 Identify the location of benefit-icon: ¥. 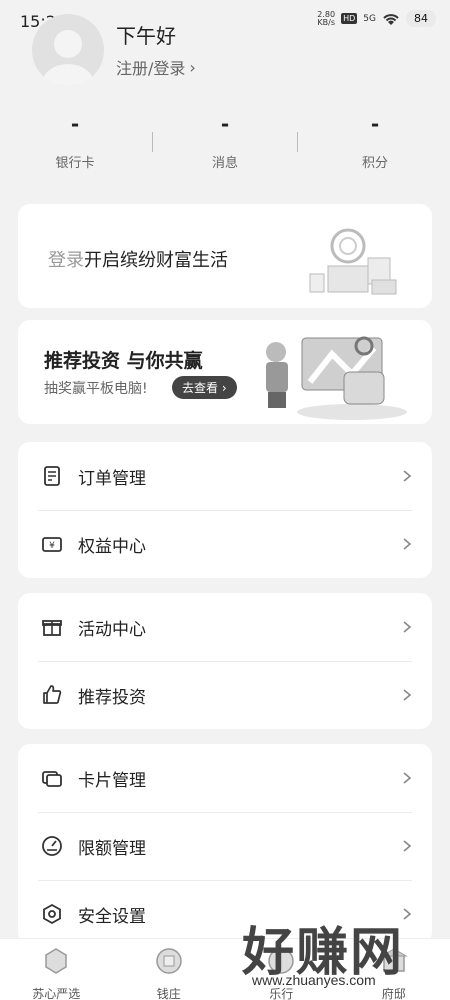
(52, 544).